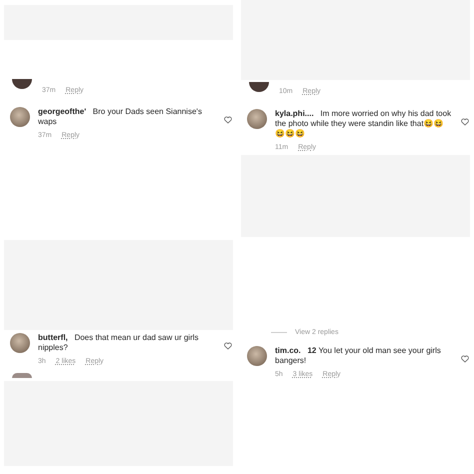 The image size is (474, 474). I want to click on comment-text: georgeofthe' Bro your Dads seen Siannise's waps, so click(120, 117).